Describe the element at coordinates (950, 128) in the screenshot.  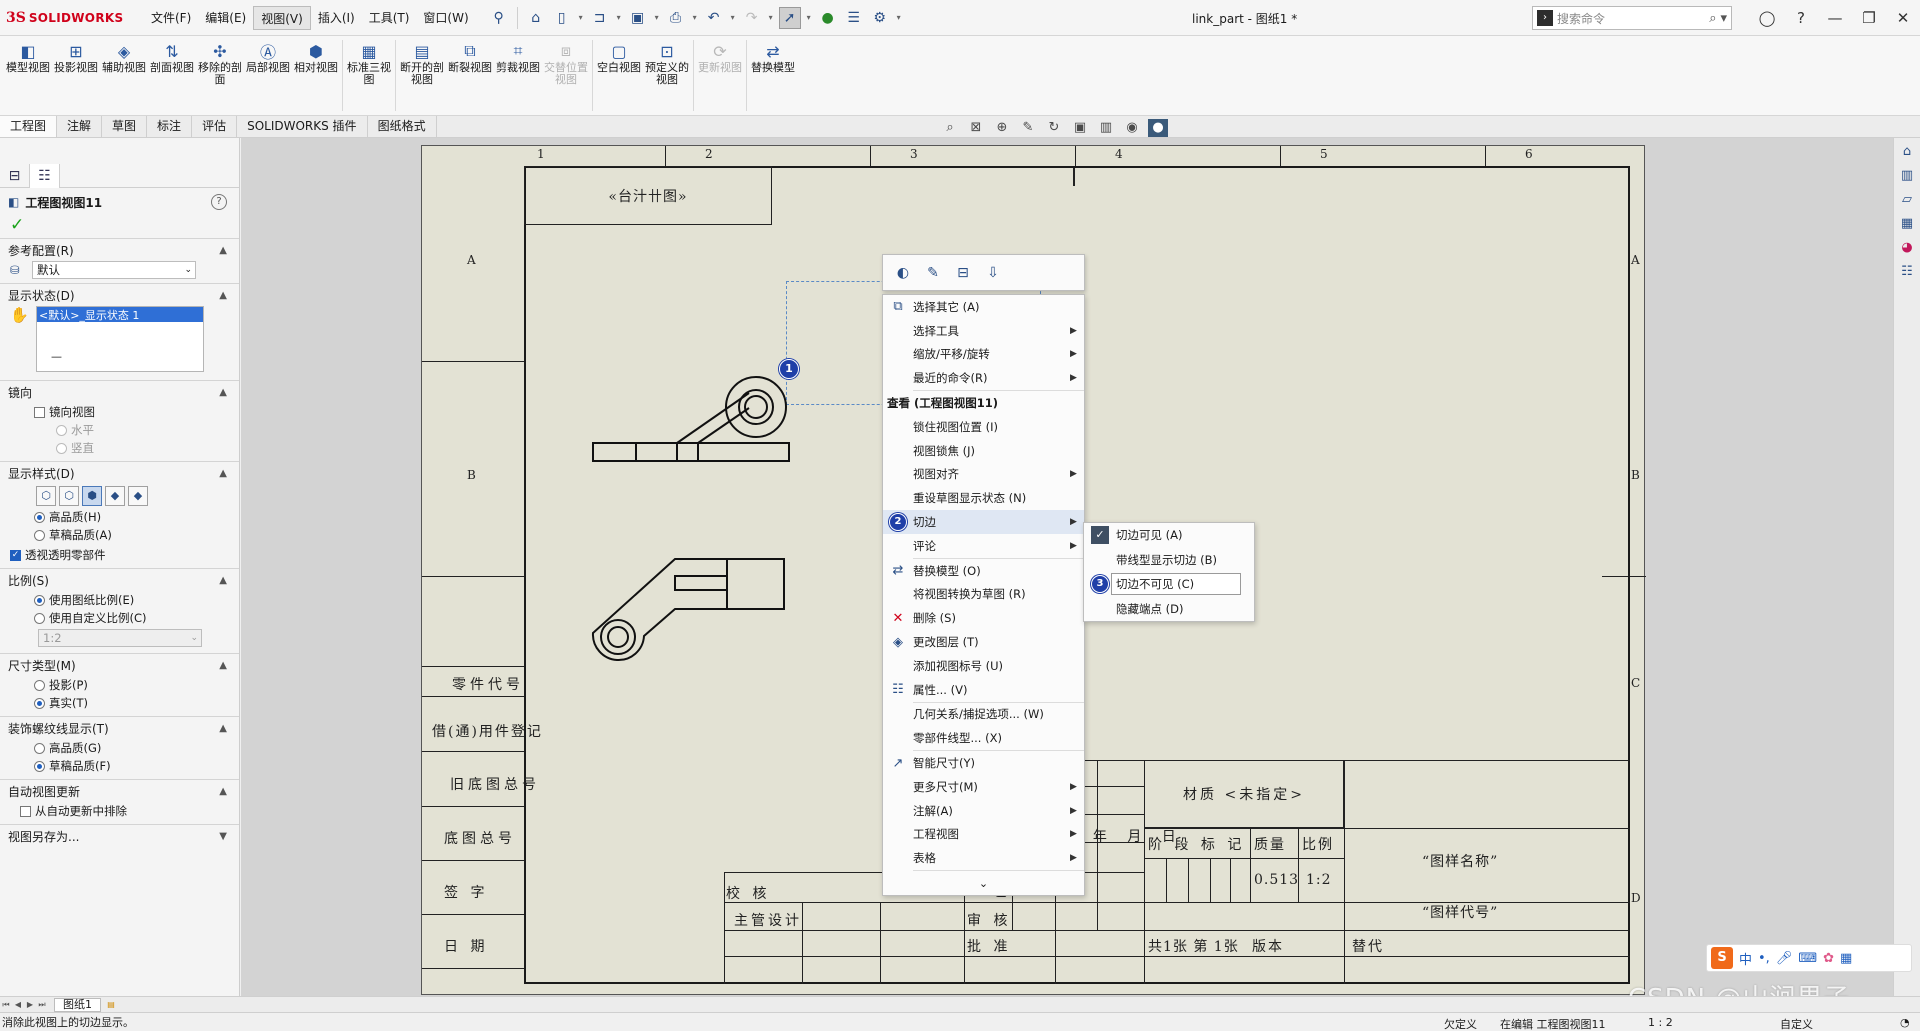
I see `zoom-to-fit-icon: ⌕` at that location.